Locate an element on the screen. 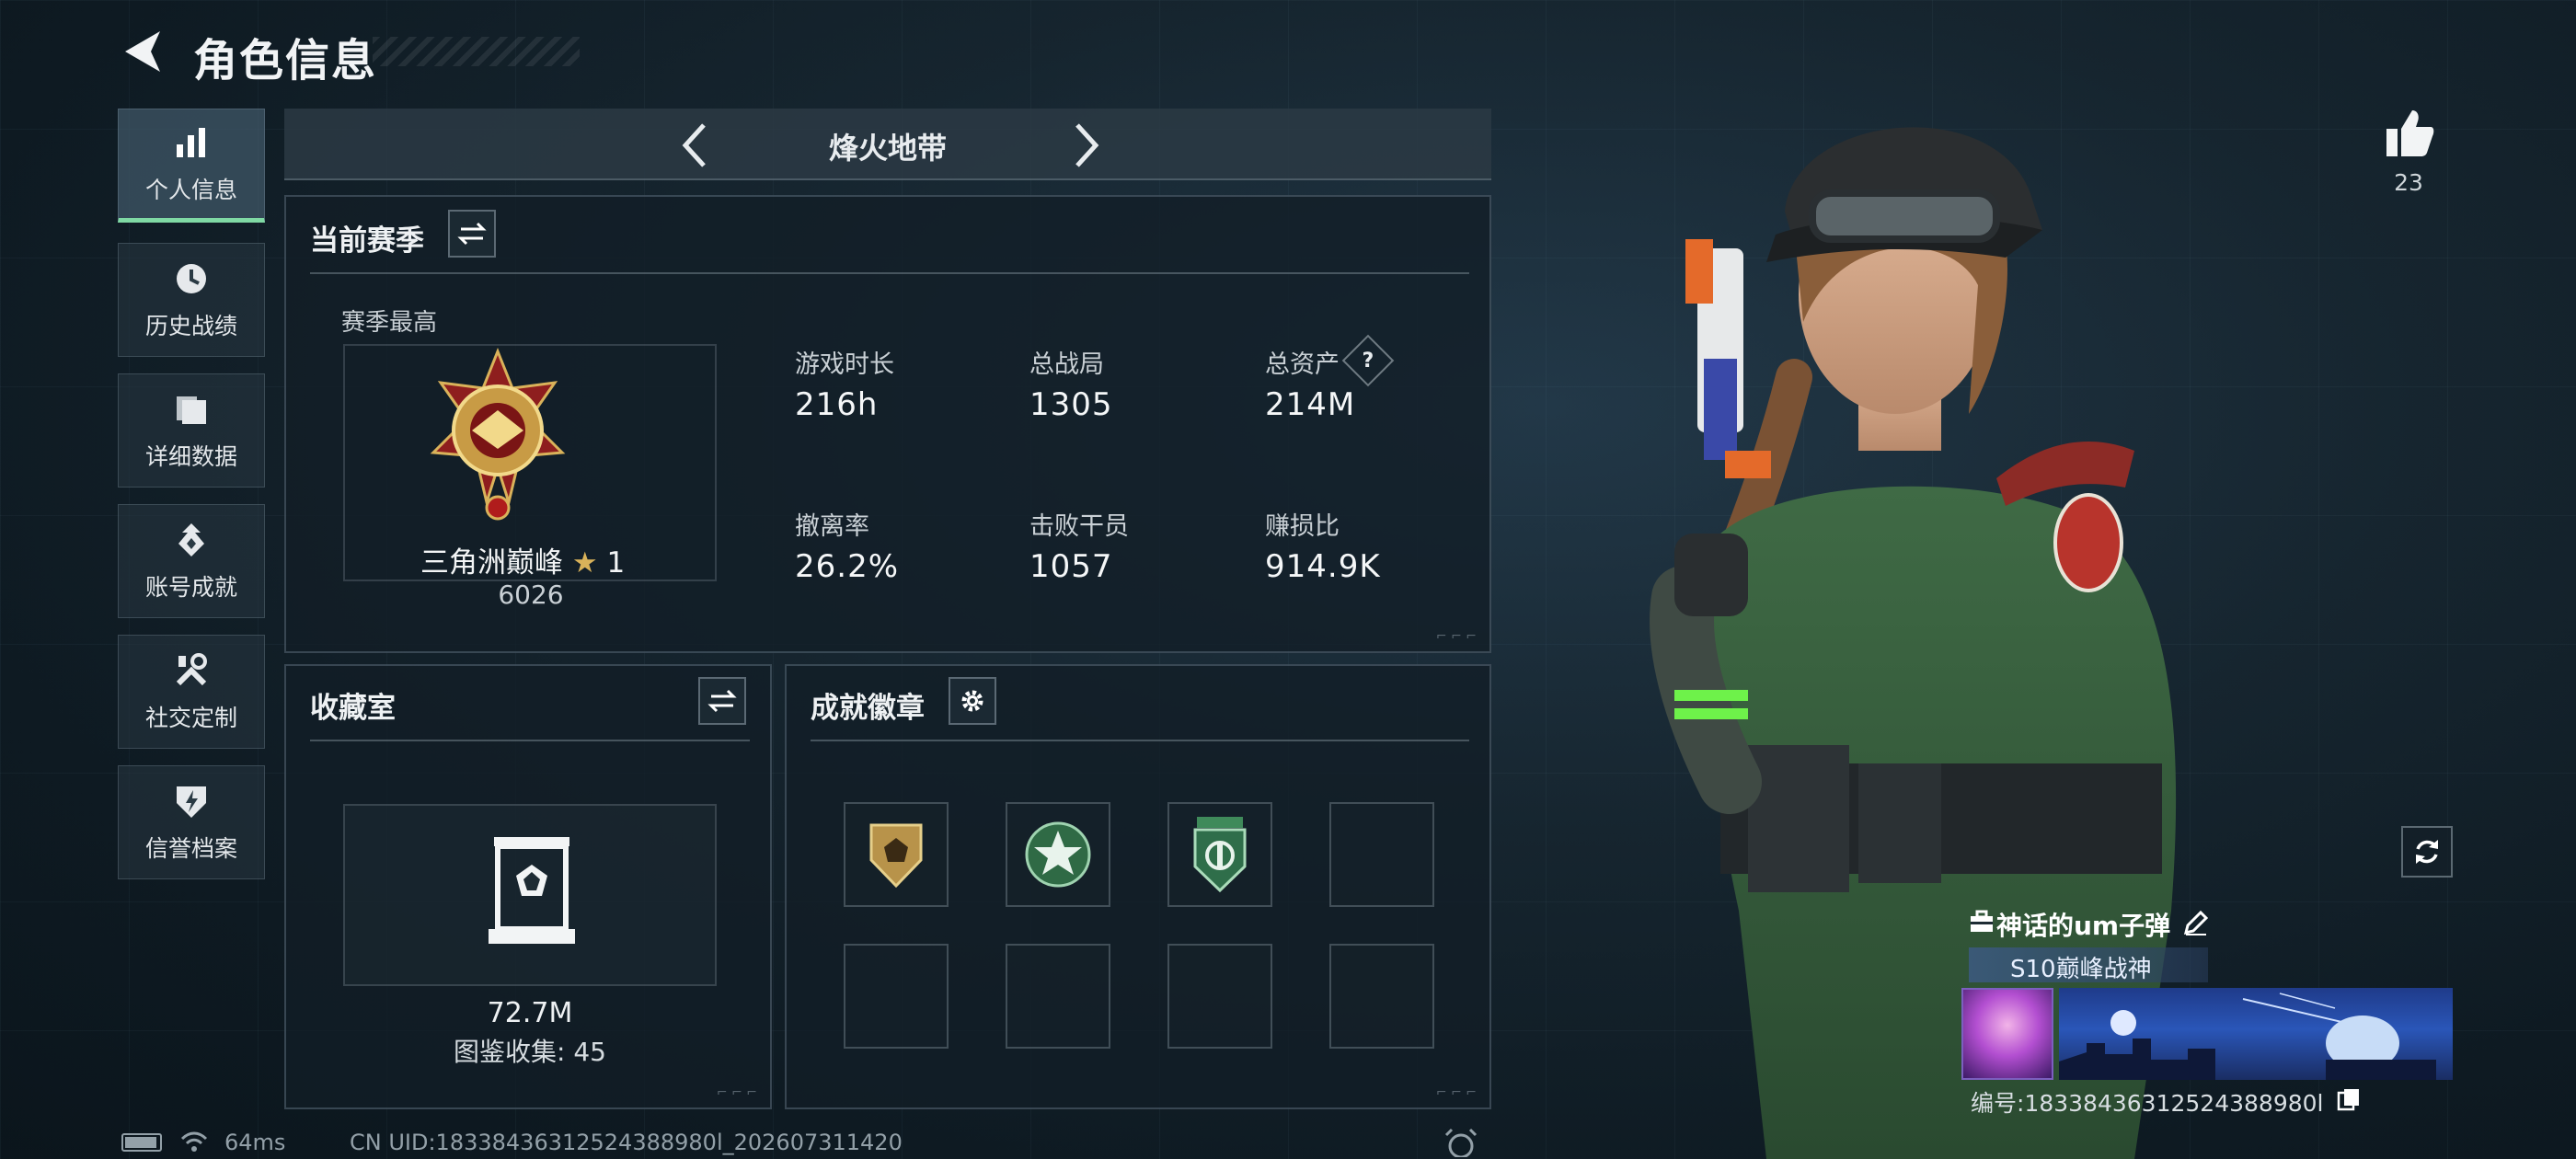 The height and width of the screenshot is (1159, 2576). wing-badge-icon is located at coordinates (1220, 855).